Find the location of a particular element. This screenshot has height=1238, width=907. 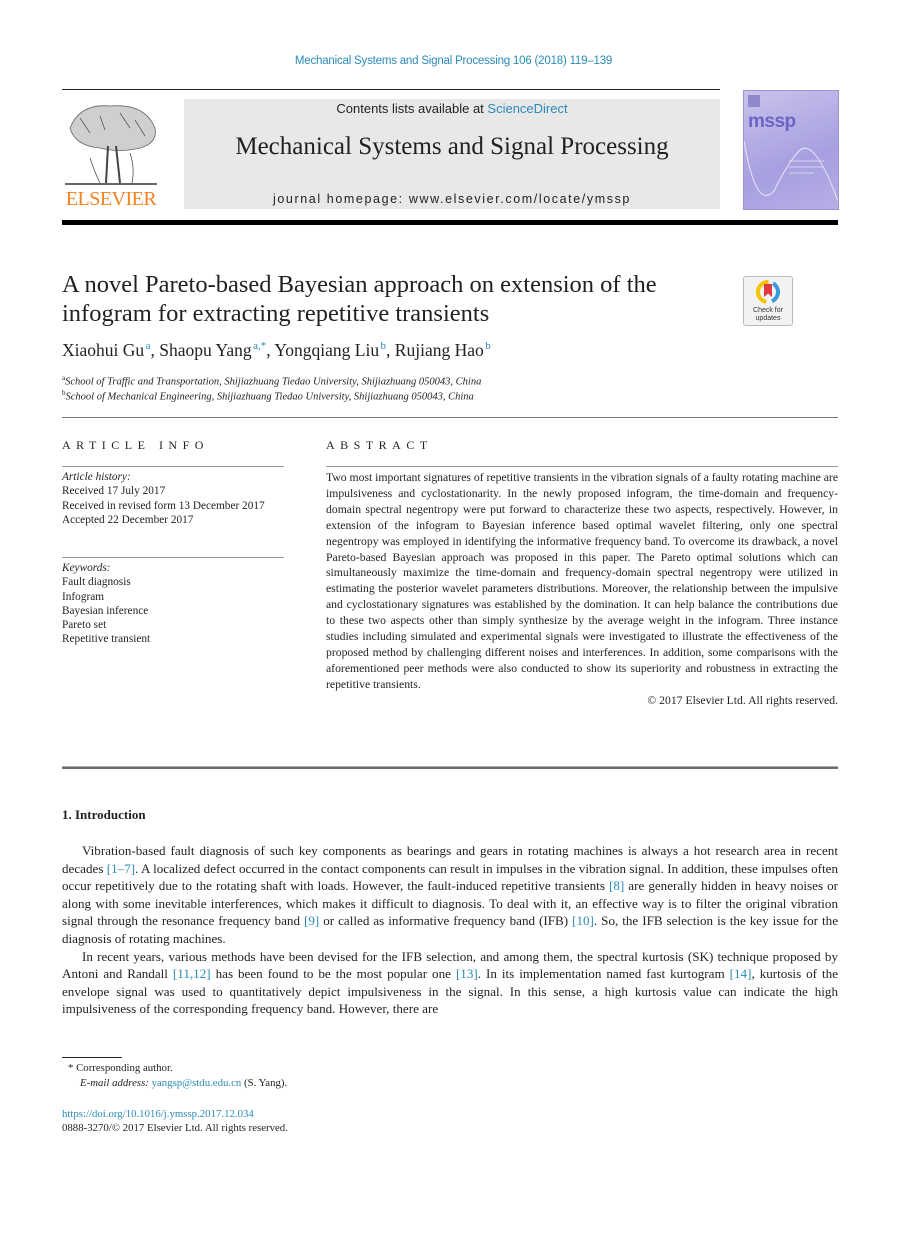

citation-link: [14] is located at coordinates (741, 973).